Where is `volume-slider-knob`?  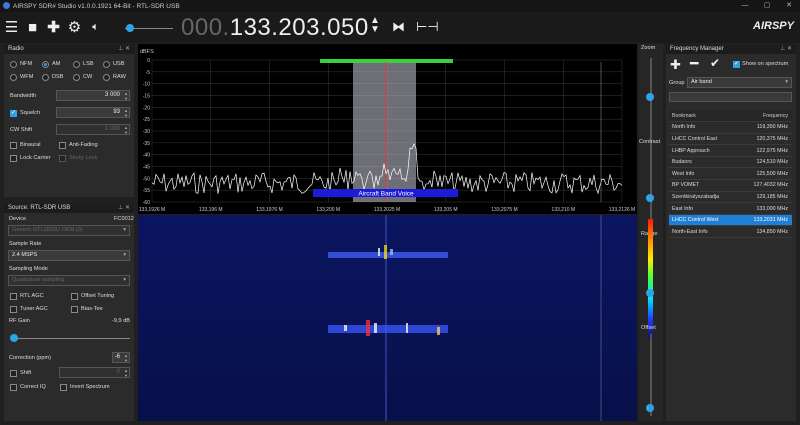 volume-slider-knob is located at coordinates (130, 28).